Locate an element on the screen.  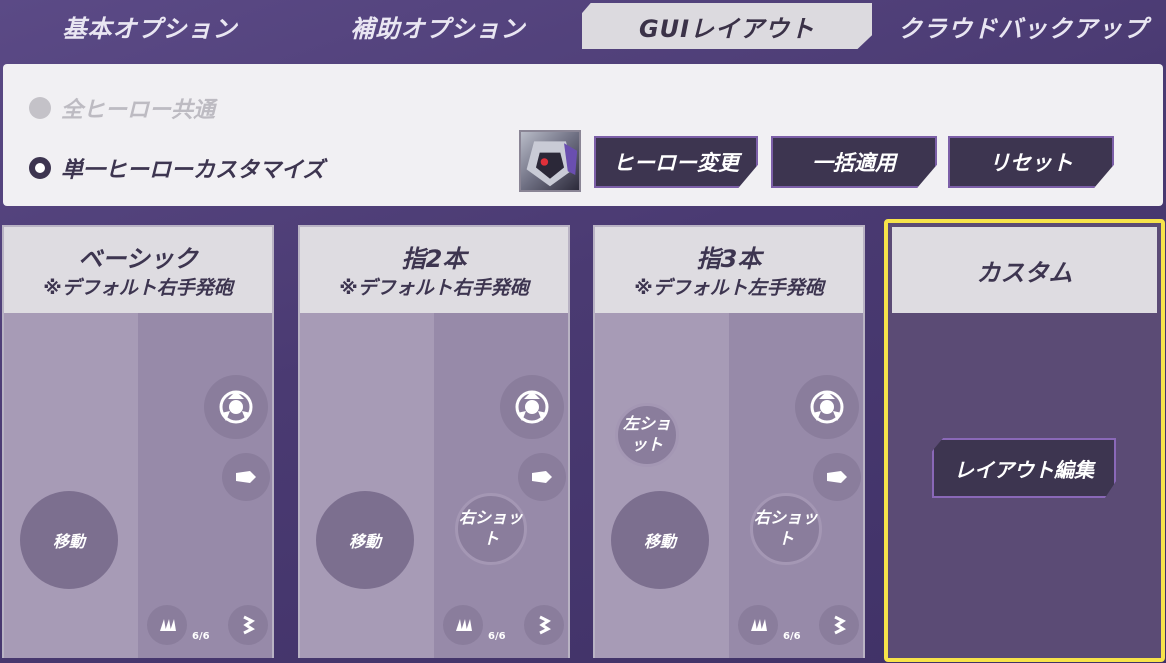
card-subtitle: ※デフォルト左手発砲 is located at coordinates (729, 288).